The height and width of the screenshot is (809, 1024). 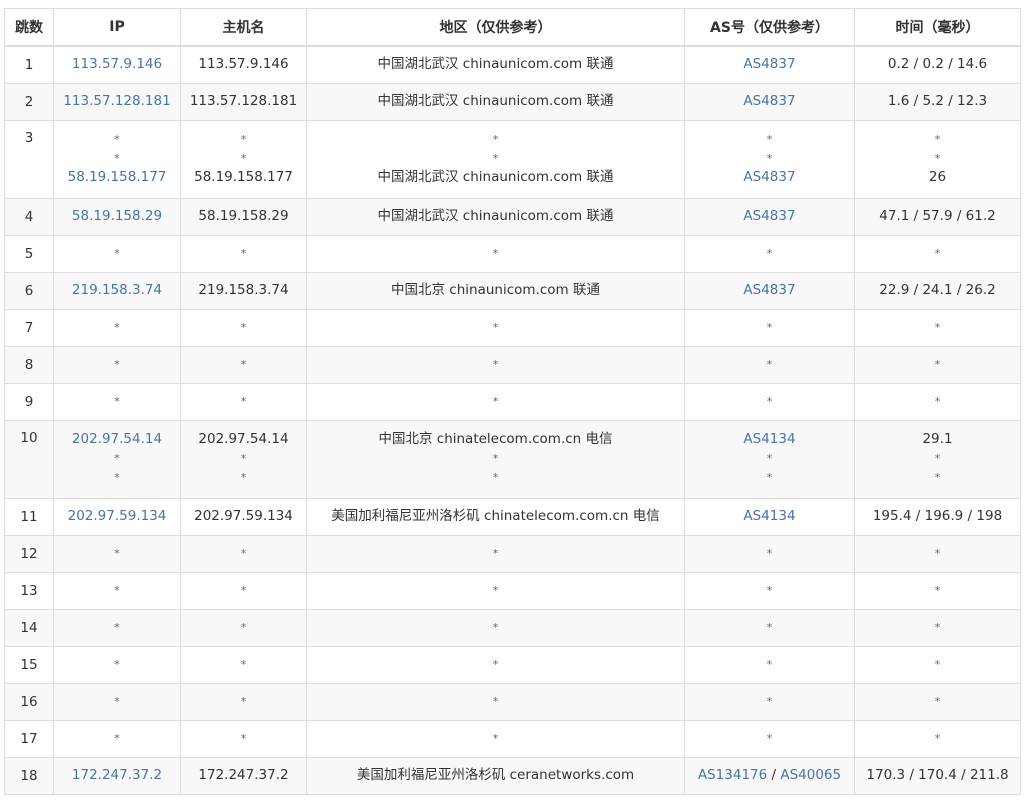 What do you see at coordinates (29, 701) in the screenshot?
I see `hop-cell: 16` at bounding box center [29, 701].